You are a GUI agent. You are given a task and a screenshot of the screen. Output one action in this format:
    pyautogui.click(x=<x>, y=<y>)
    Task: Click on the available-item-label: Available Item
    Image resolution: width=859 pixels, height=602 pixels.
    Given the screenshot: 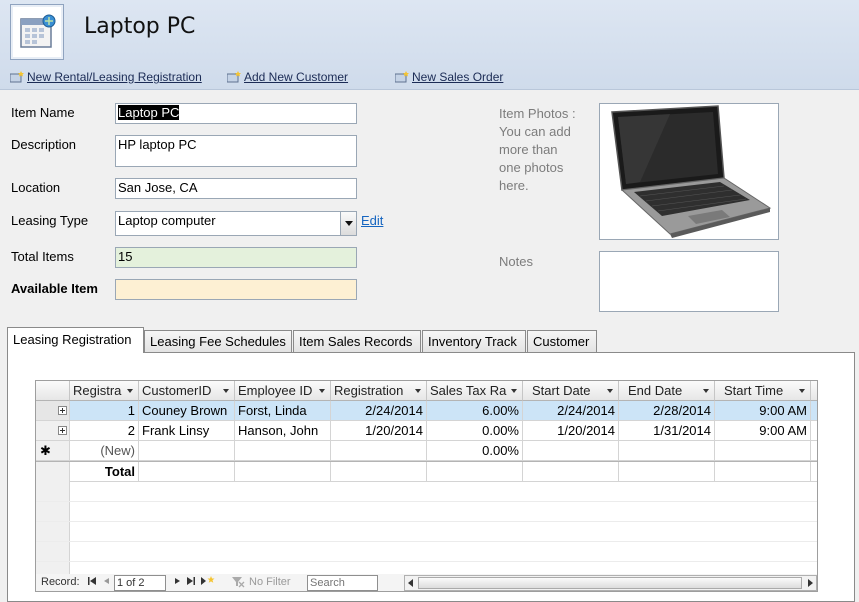 What is the action you would take?
    pyautogui.click(x=54, y=288)
    